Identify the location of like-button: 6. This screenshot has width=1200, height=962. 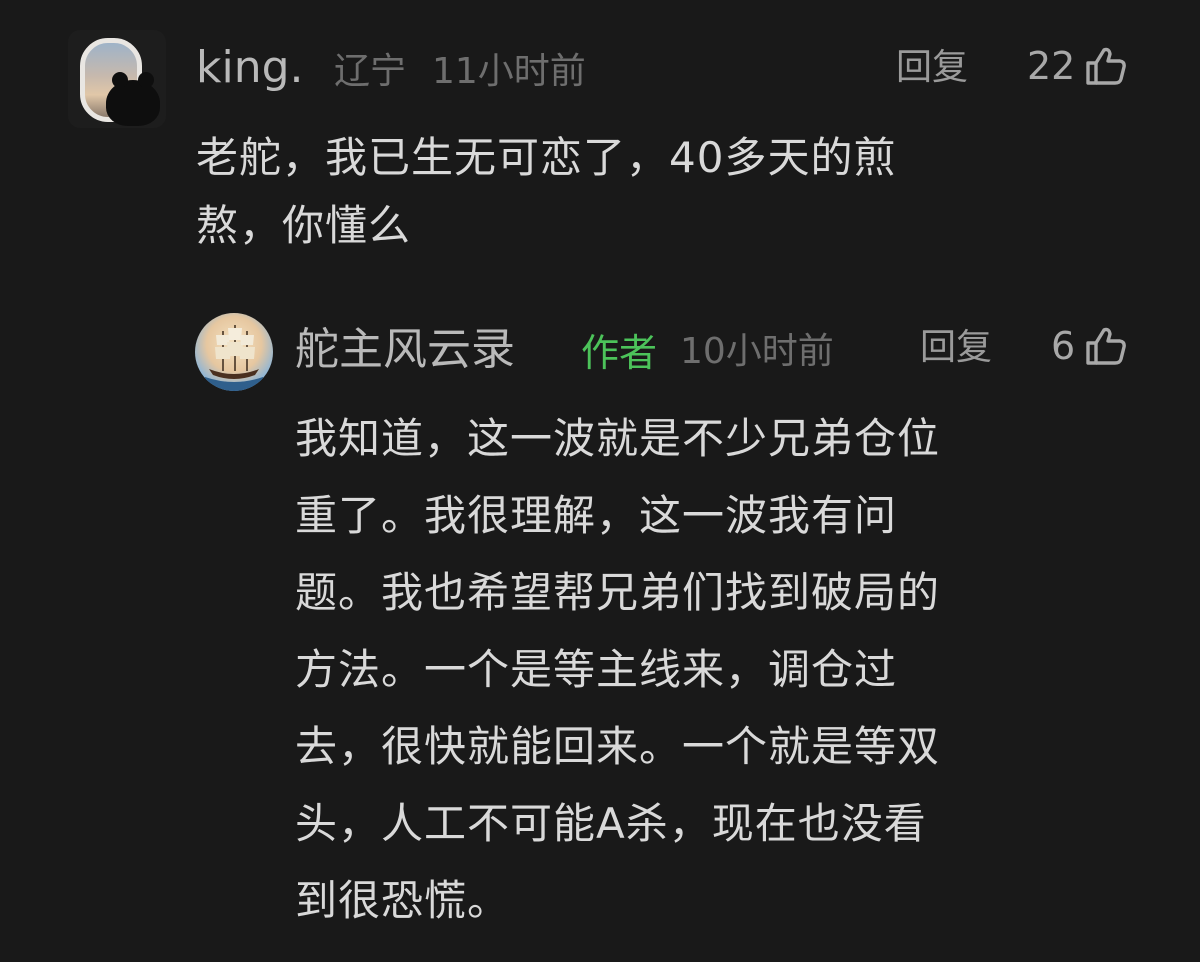
(1089, 346).